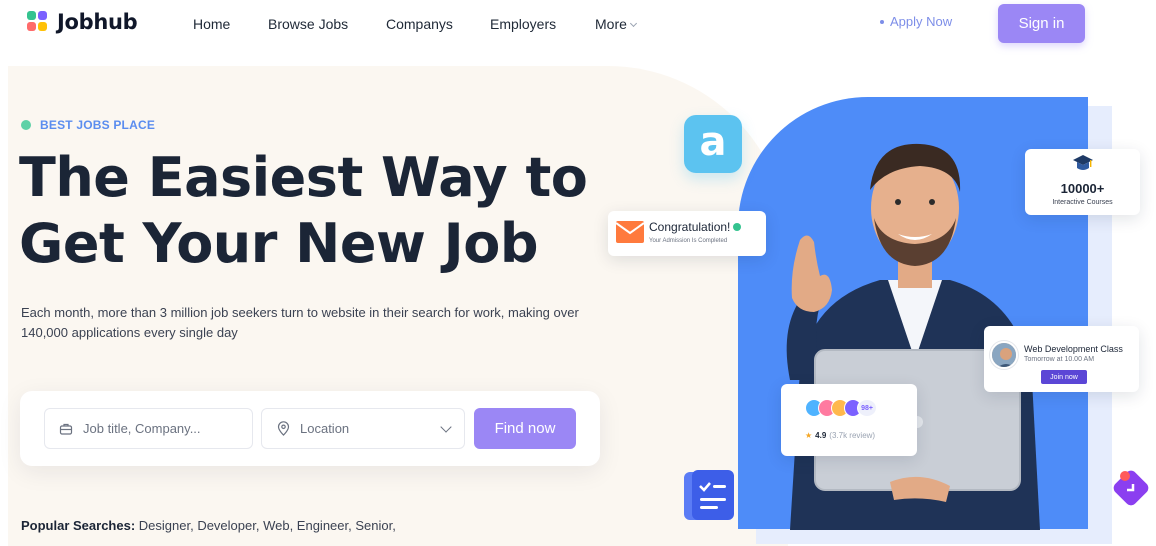 The image size is (1156, 546). What do you see at coordinates (849, 420) in the screenshot?
I see `reviews-card: 98+ ★ 4.9 (3.7k review)` at bounding box center [849, 420].